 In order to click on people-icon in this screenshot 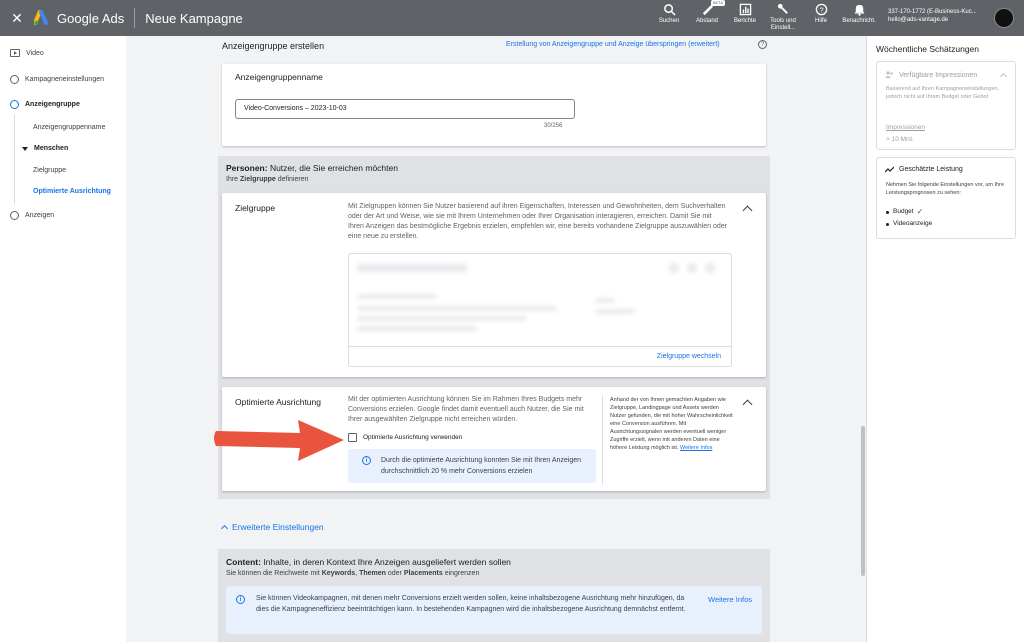, I will do `click(889, 74)`.